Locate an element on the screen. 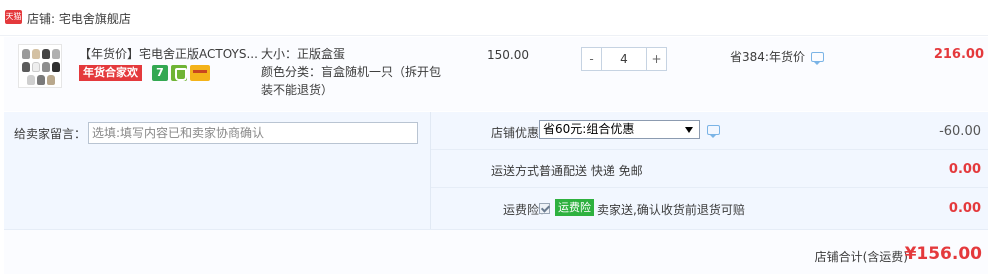  shop-label-prefix: 店铺: is located at coordinates (43, 19).